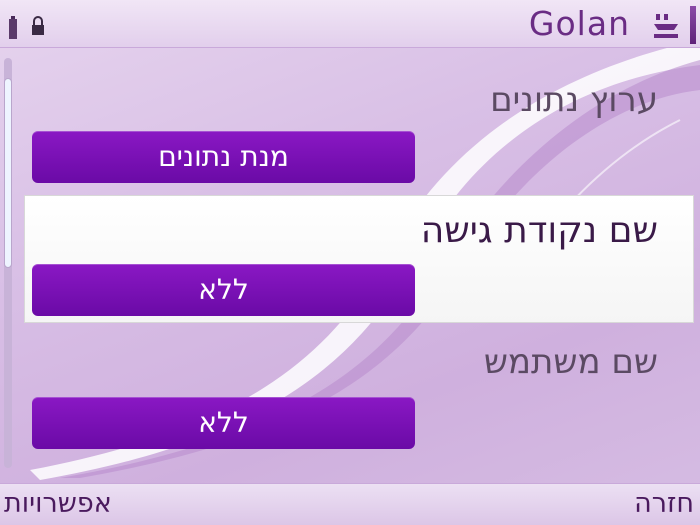  Describe the element at coordinates (223, 423) in the screenshot. I see `setting-value-user-name: ללא` at that location.